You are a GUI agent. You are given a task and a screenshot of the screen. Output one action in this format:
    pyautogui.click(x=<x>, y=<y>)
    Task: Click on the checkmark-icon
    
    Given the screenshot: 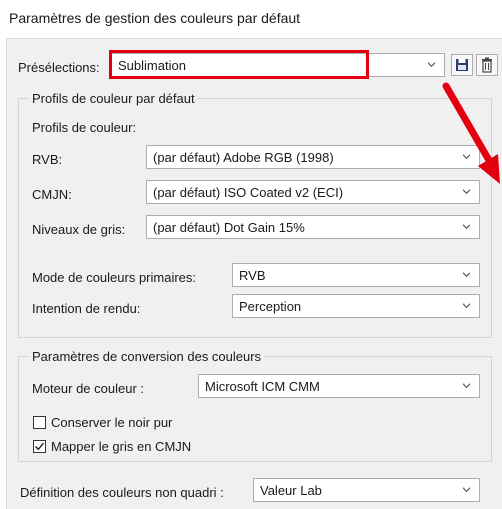 What is the action you would take?
    pyautogui.click(x=40, y=446)
    